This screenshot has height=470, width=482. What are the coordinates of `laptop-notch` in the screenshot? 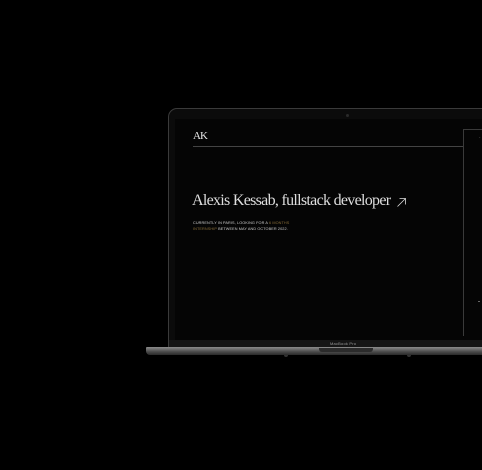 It's located at (346, 350).